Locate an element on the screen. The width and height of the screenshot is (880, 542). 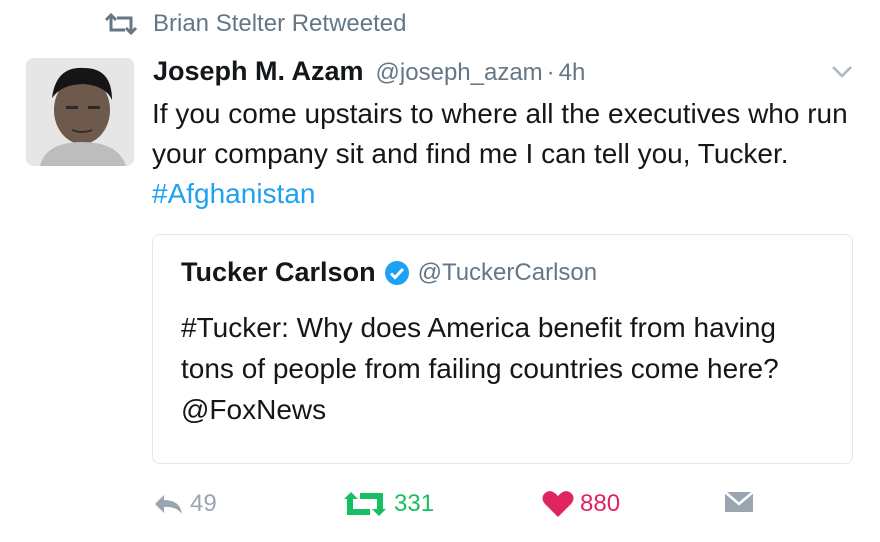
like-count: 880 is located at coordinates (600, 503).